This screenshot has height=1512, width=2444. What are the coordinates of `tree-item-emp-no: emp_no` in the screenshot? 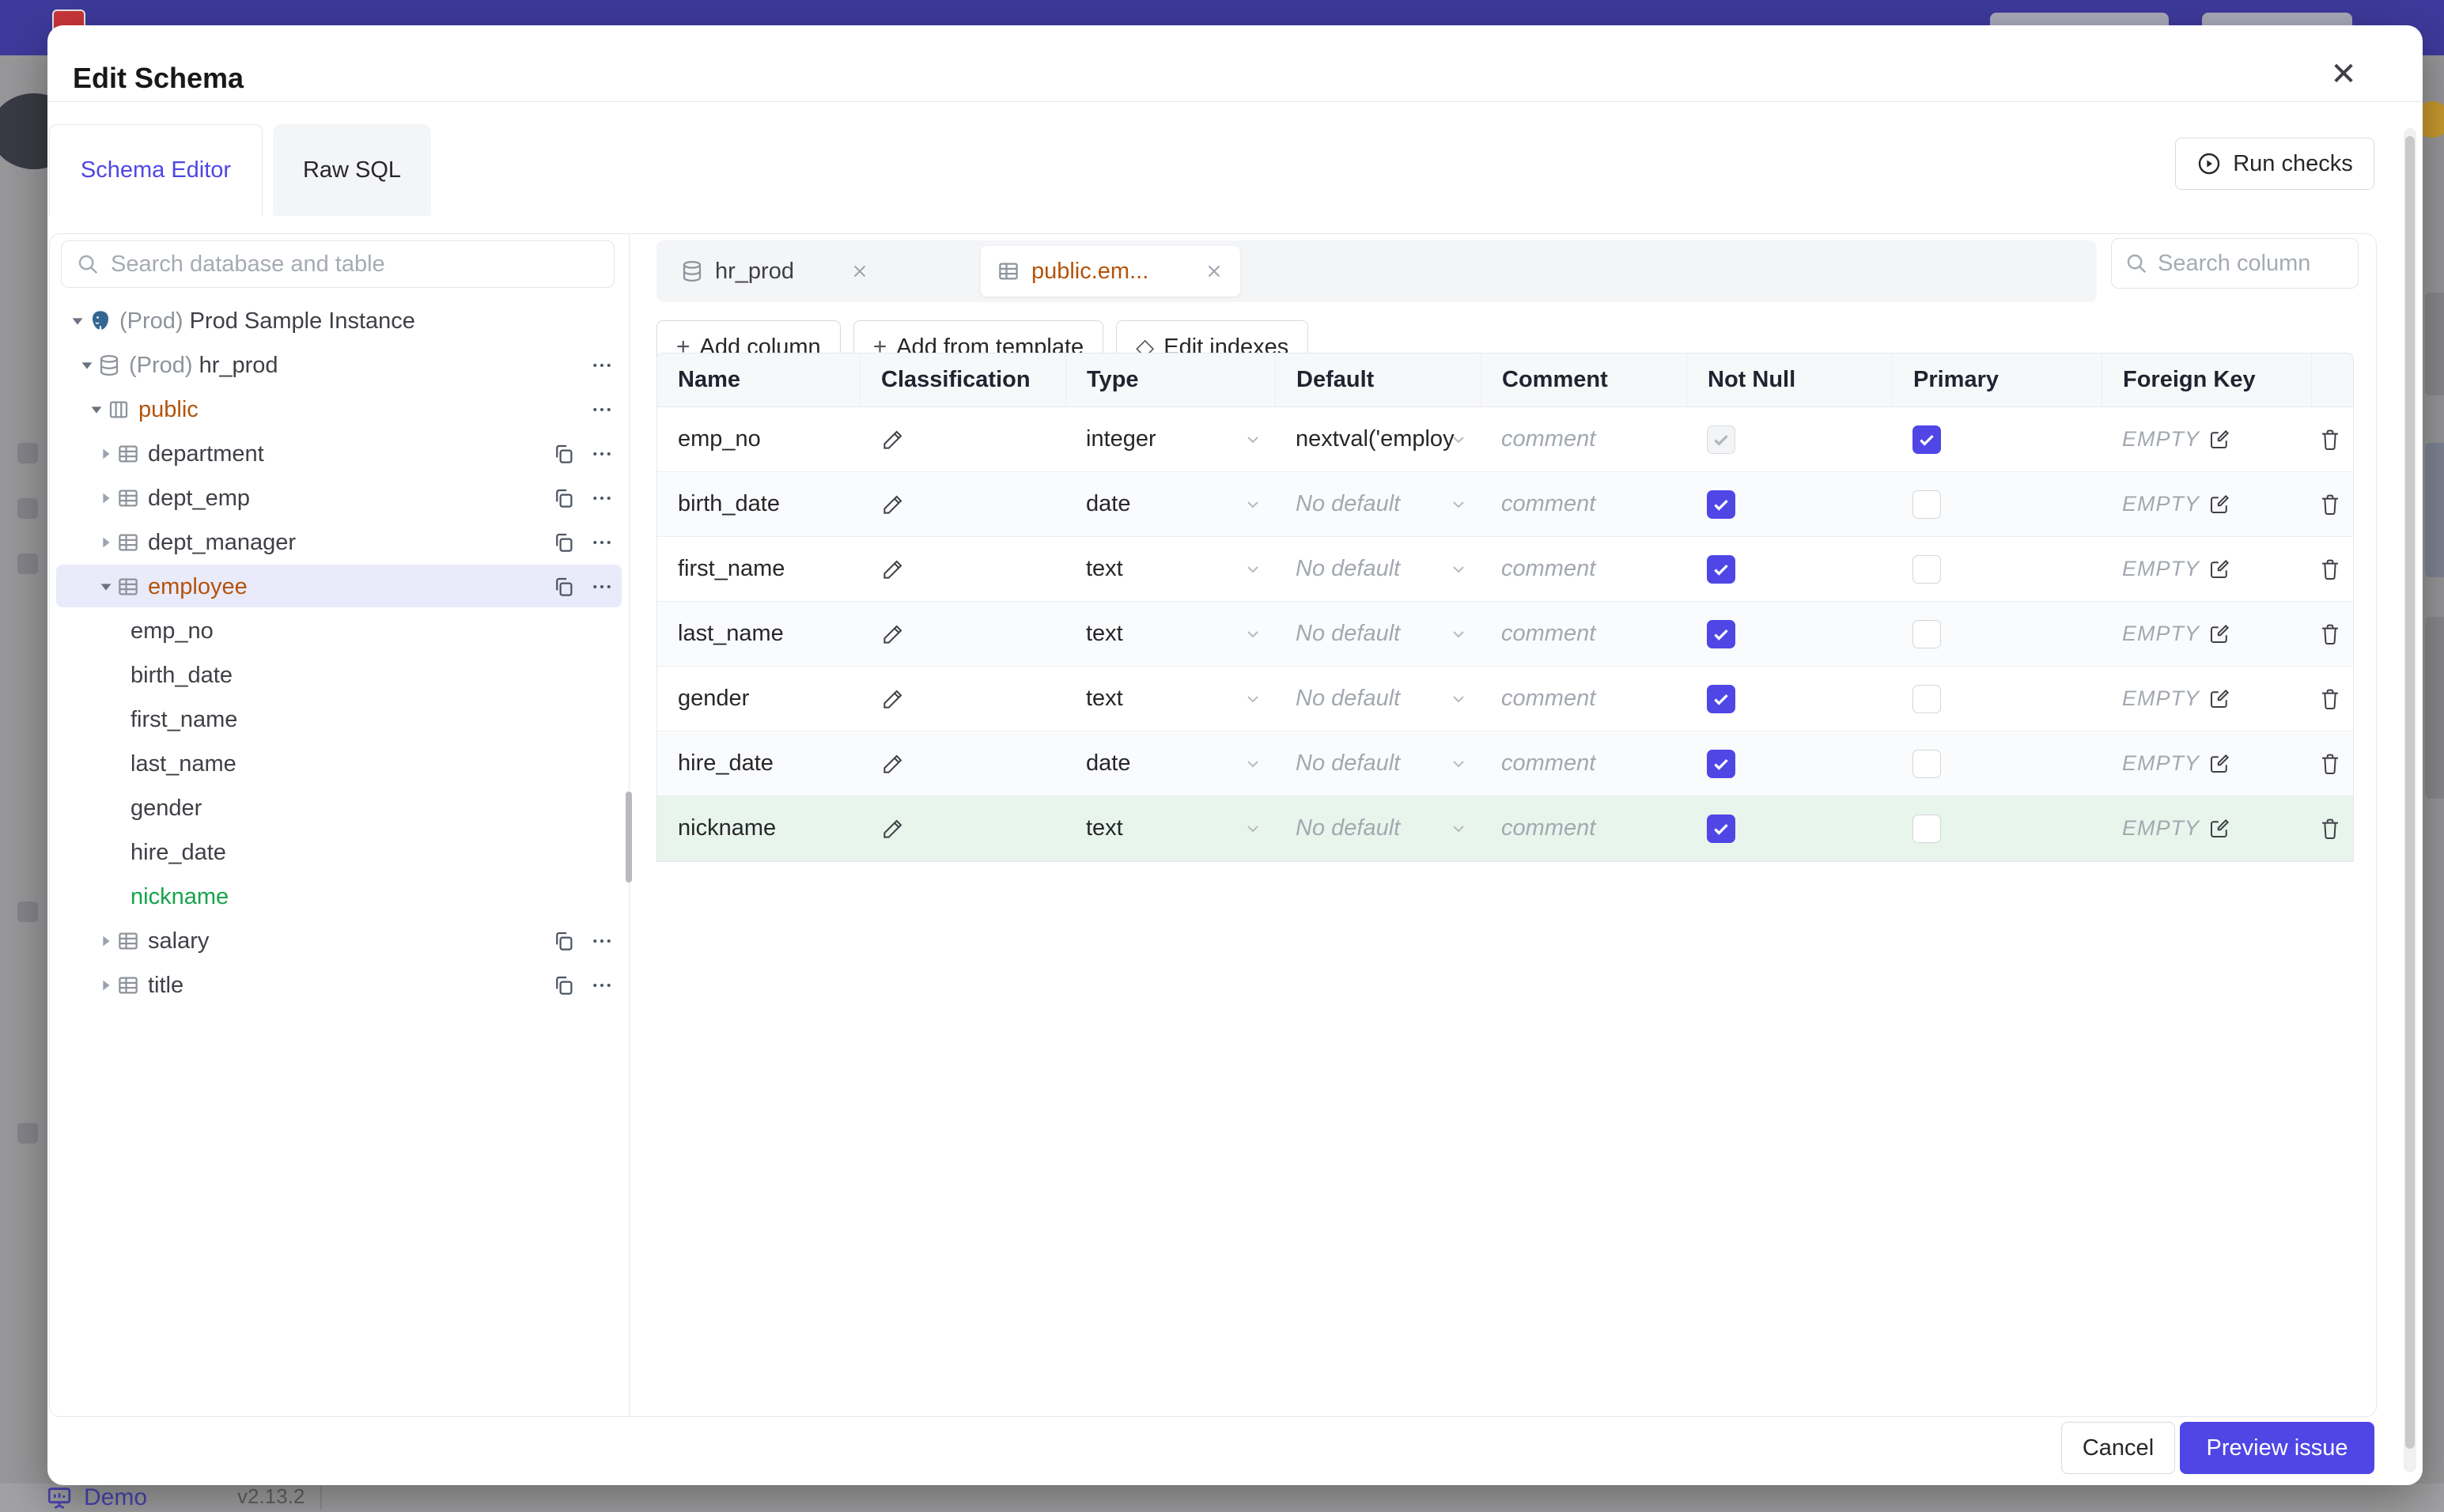 It's located at (340, 631).